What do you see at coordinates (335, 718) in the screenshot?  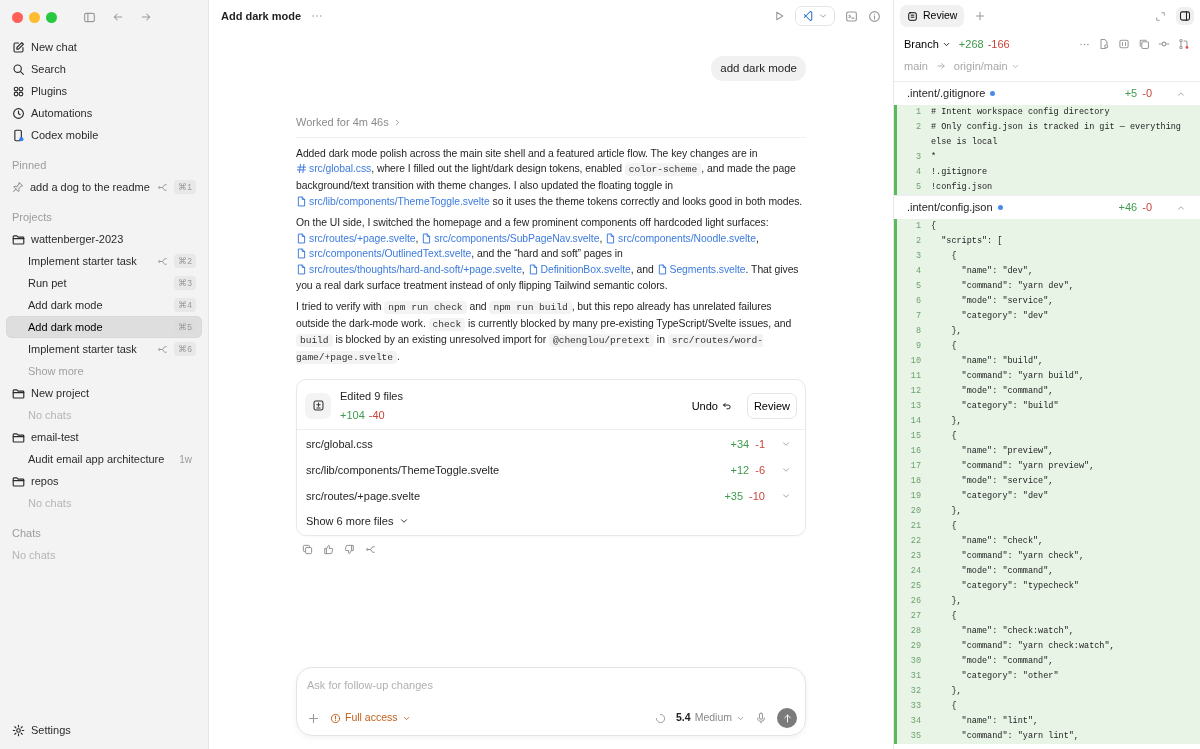 I see `warning-icon` at bounding box center [335, 718].